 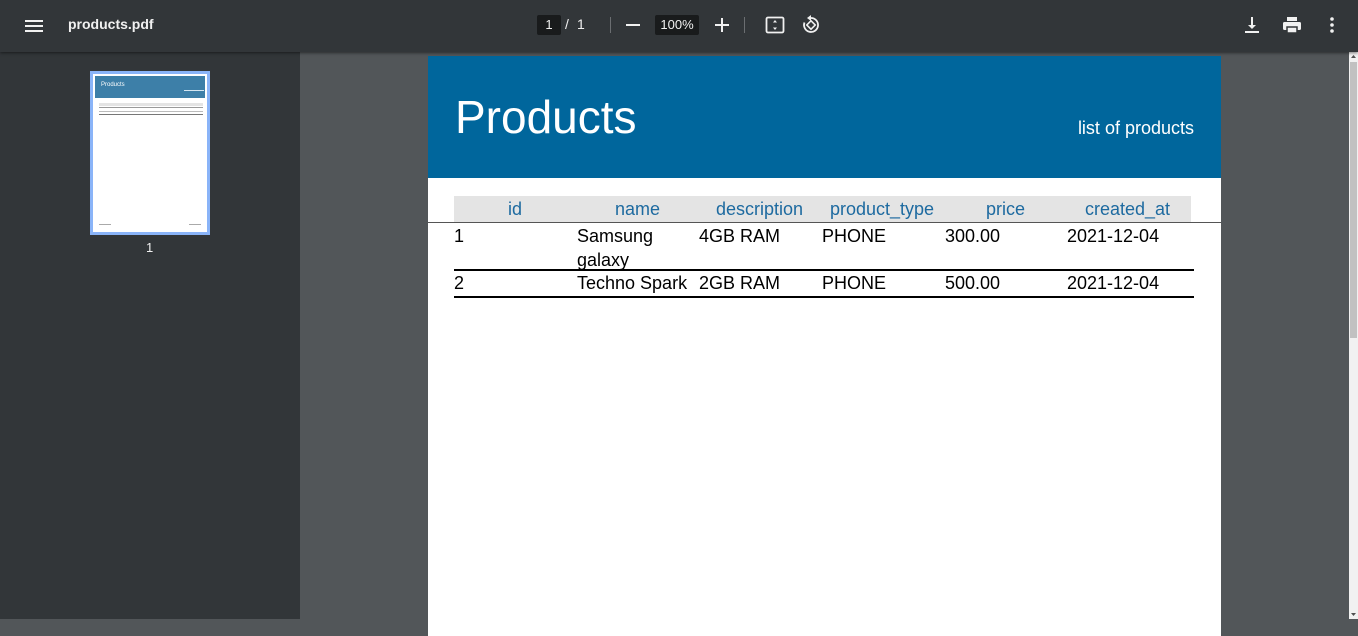 What do you see at coordinates (111, 24) in the screenshot?
I see `document-title: products.pdf` at bounding box center [111, 24].